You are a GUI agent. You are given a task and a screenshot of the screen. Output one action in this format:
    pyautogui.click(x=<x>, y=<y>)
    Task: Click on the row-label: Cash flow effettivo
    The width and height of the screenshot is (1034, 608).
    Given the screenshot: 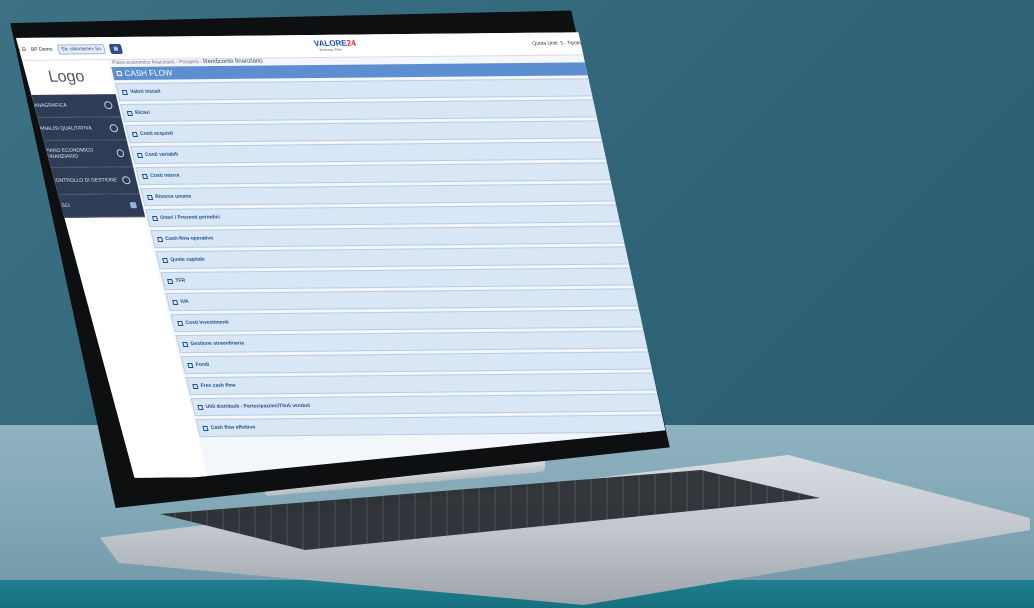 What is the action you would take?
    pyautogui.click(x=233, y=427)
    